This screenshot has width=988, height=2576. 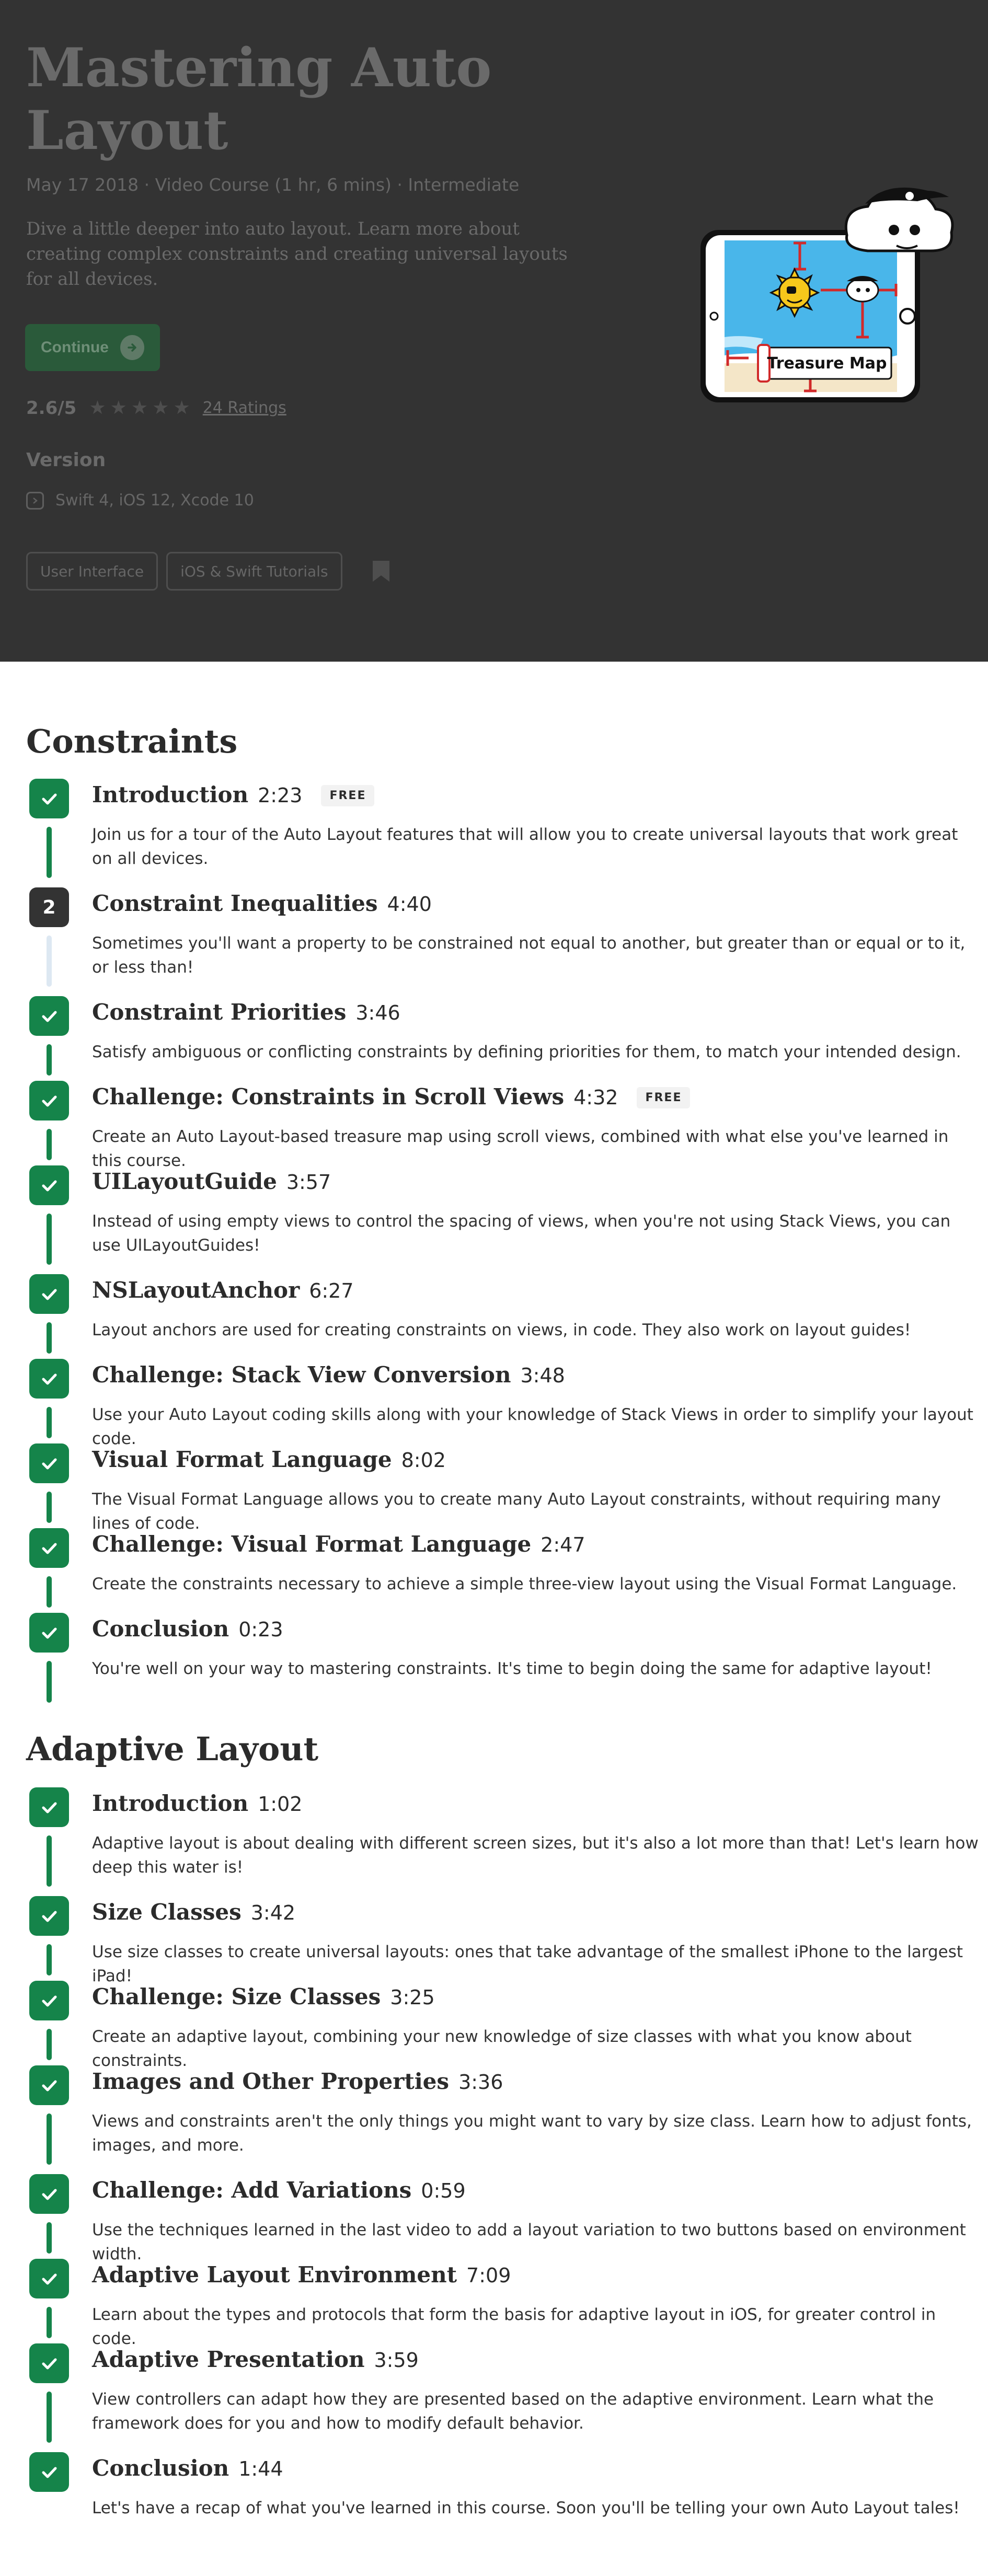 I want to click on section-title: Constraints, so click(x=132, y=741).